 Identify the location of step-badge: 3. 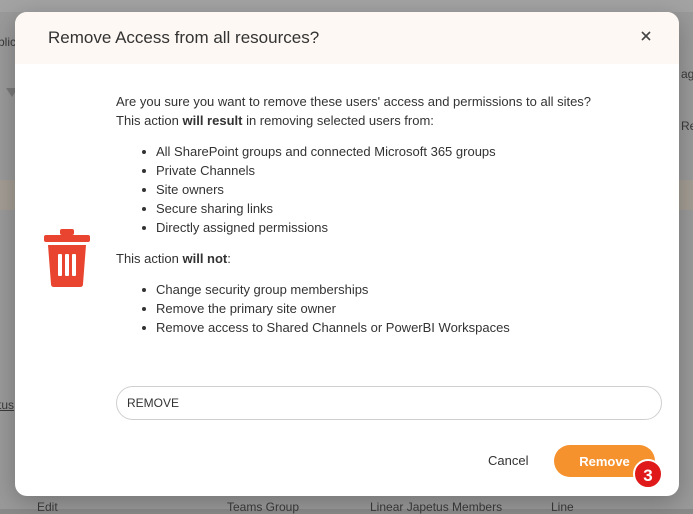
(648, 474).